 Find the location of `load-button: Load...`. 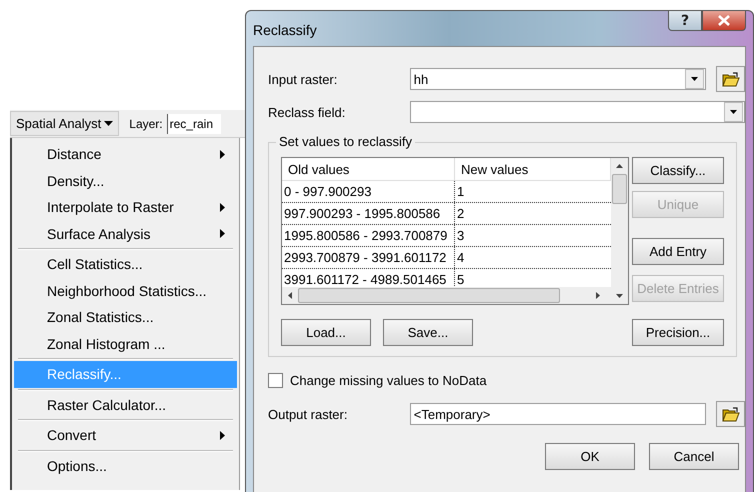

load-button: Load... is located at coordinates (326, 332).